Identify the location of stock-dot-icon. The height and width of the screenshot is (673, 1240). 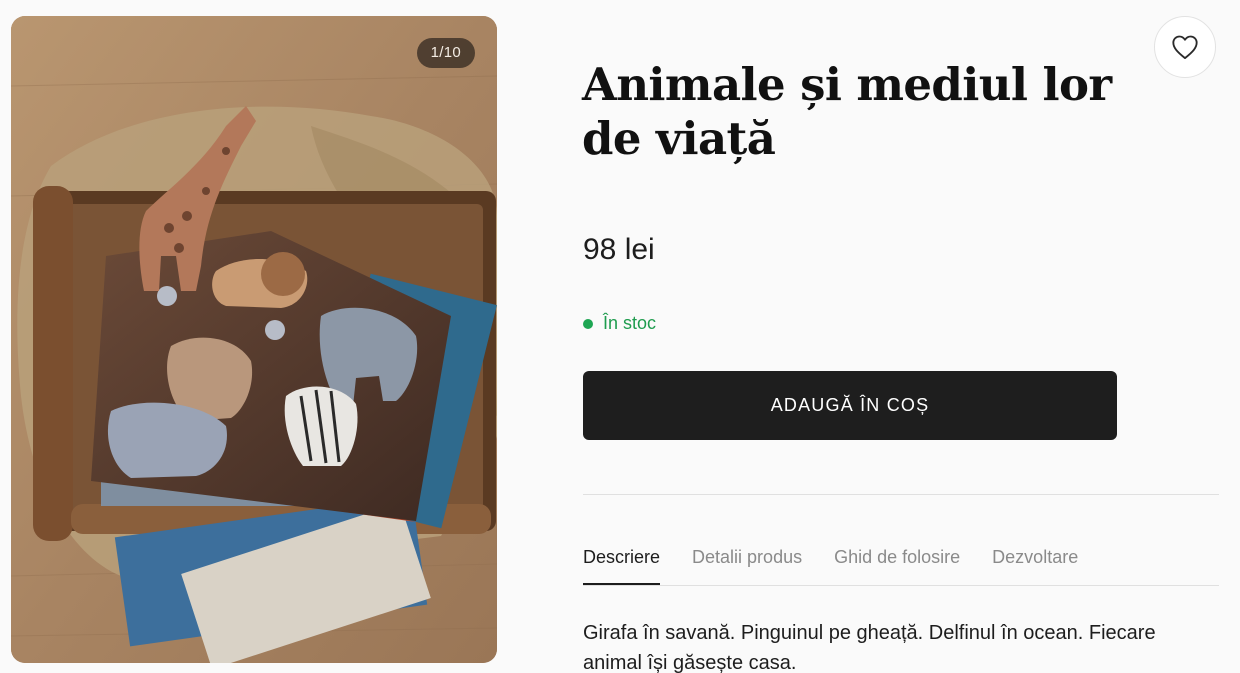
(588, 323).